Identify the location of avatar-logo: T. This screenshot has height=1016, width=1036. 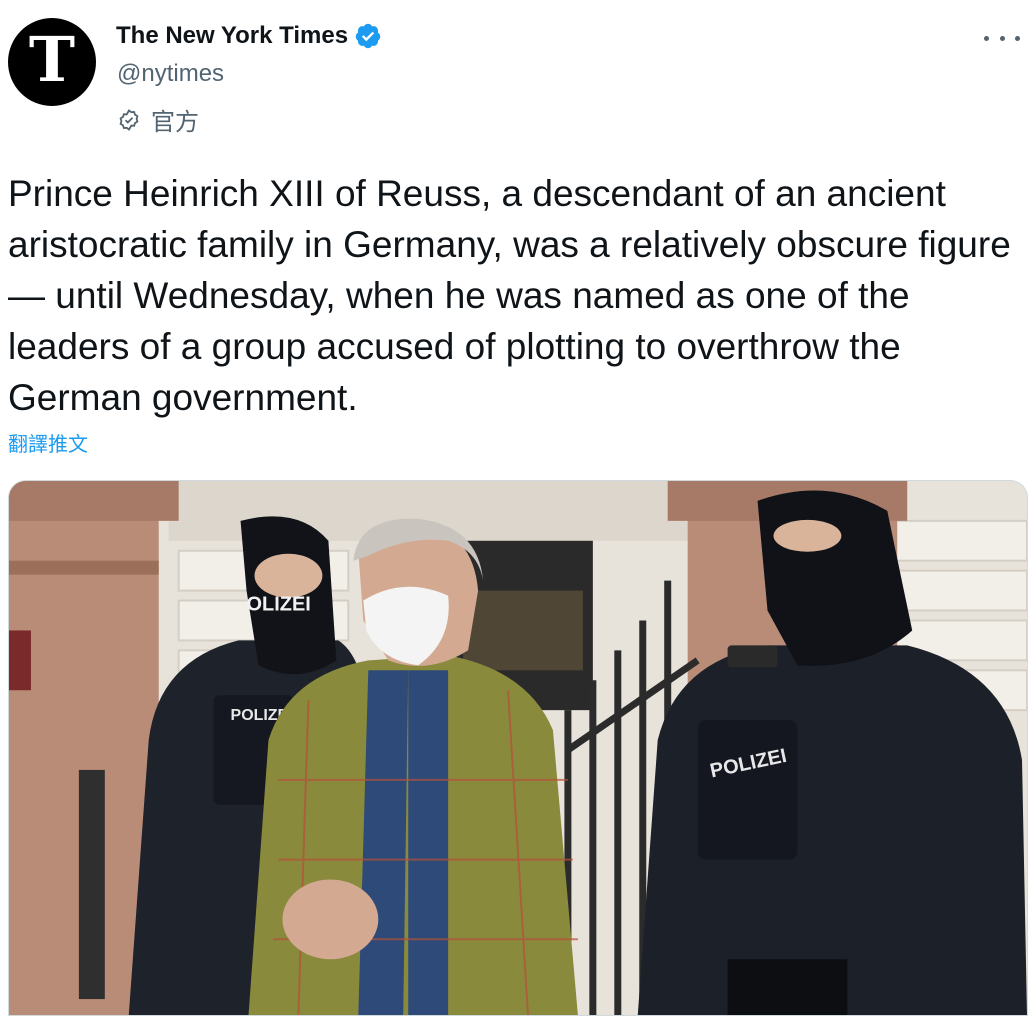
(52, 59).